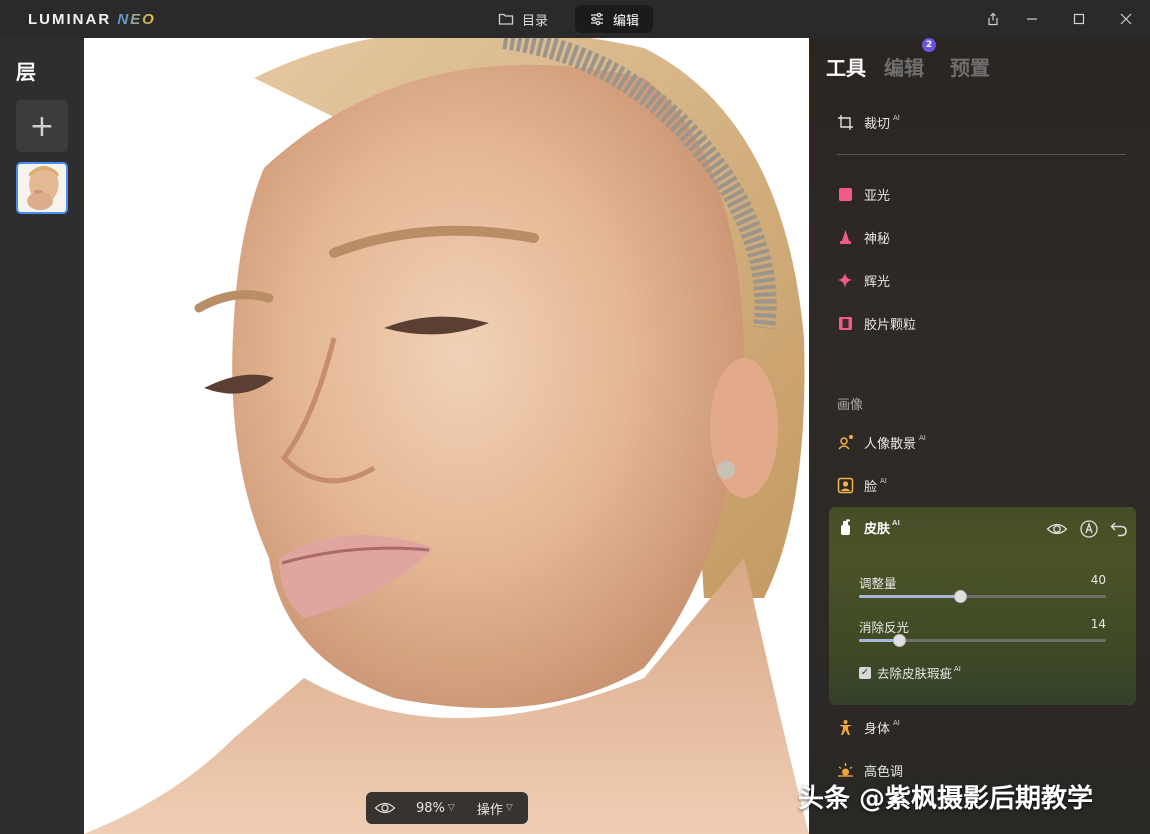 This screenshot has width=1150, height=834. What do you see at coordinates (982, 529) in the screenshot?
I see `skin-tool-header: 皮肤 AI` at bounding box center [982, 529].